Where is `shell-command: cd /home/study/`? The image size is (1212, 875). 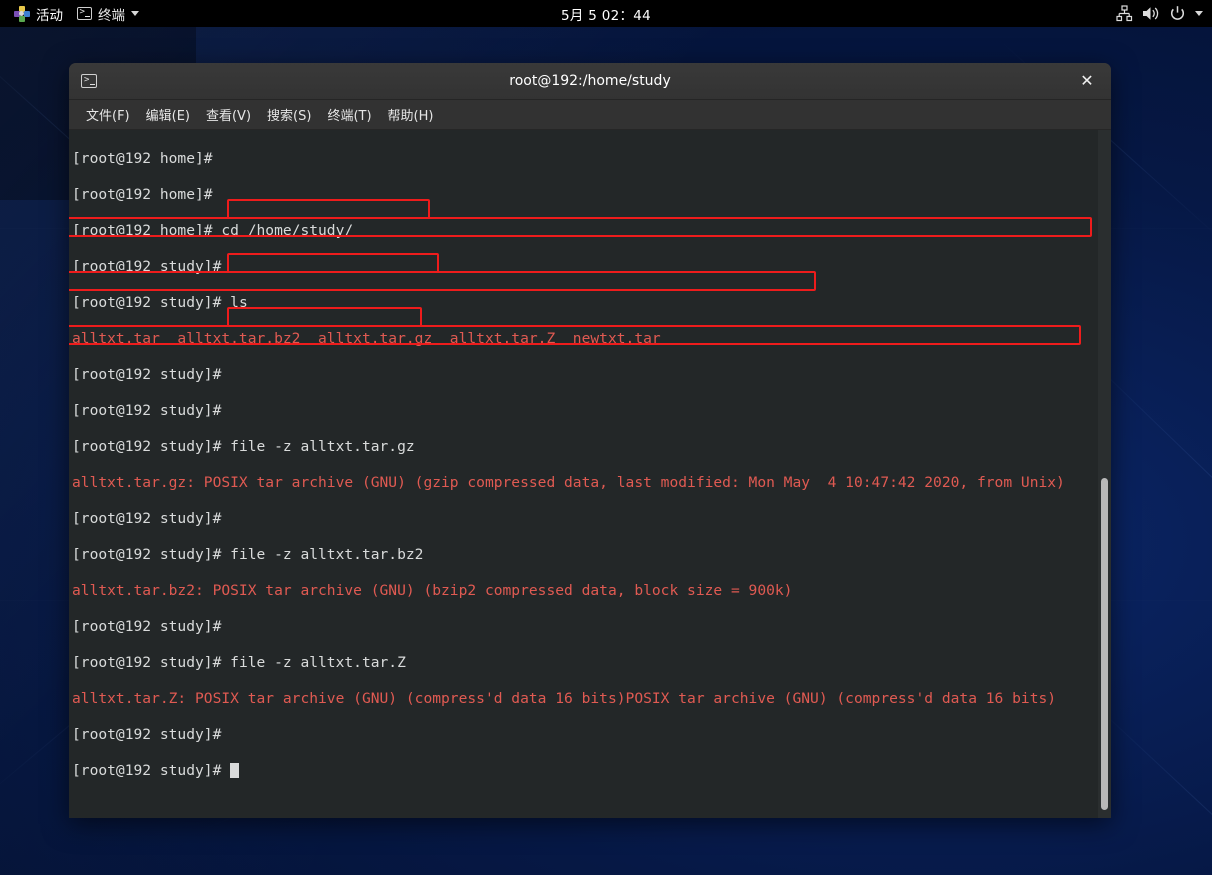
shell-command: cd /home/study/ is located at coordinates (287, 230).